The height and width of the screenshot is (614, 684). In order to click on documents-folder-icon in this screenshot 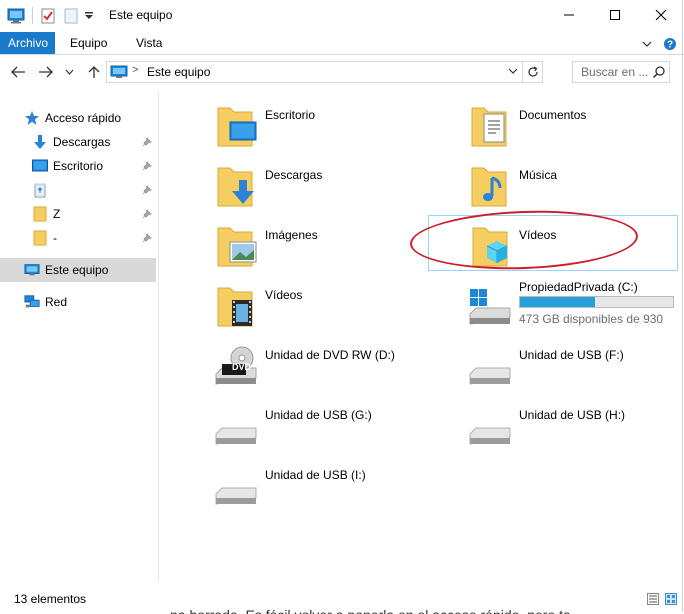, I will do `click(490, 127)`.